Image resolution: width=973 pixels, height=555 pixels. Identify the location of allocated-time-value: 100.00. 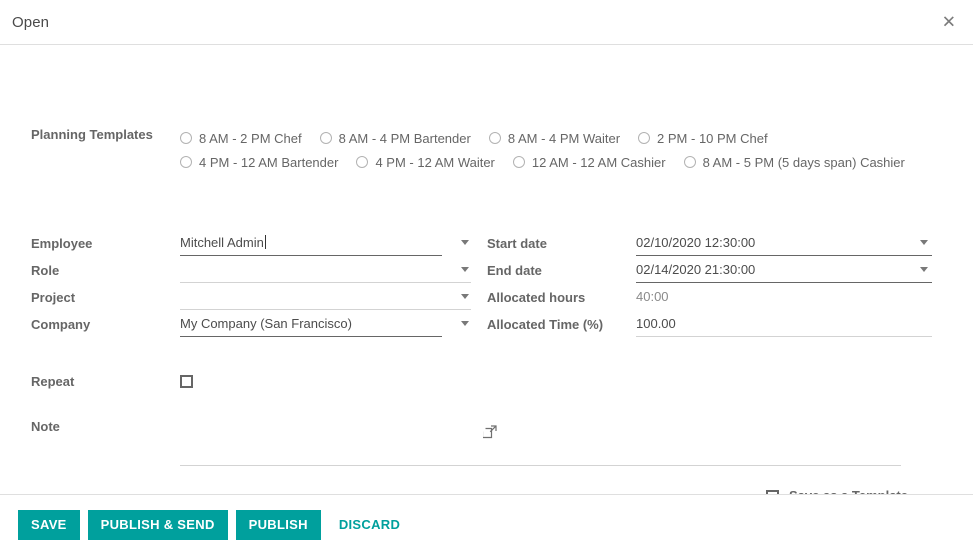
(656, 323).